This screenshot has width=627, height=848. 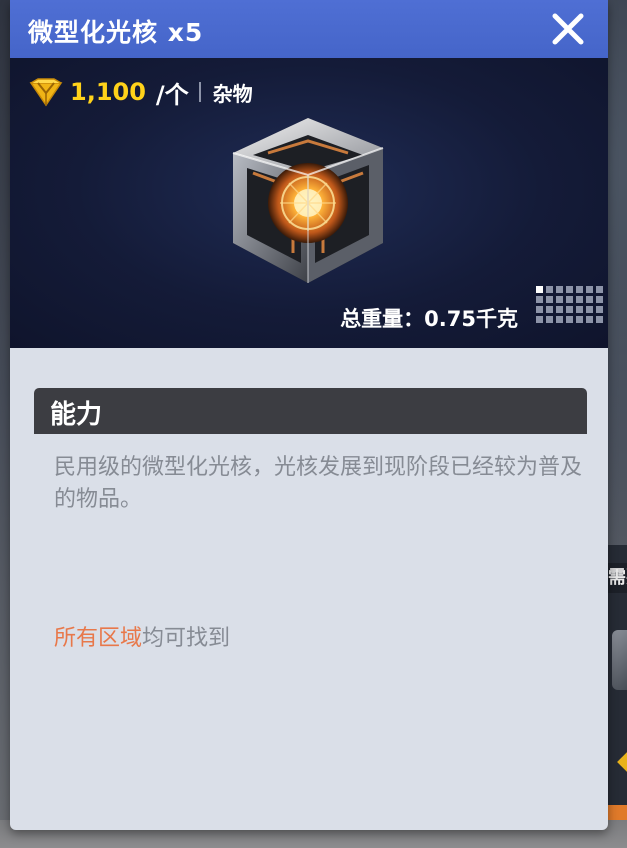 I want to click on price-row: 1,100 /个 杂物, so click(x=140, y=92).